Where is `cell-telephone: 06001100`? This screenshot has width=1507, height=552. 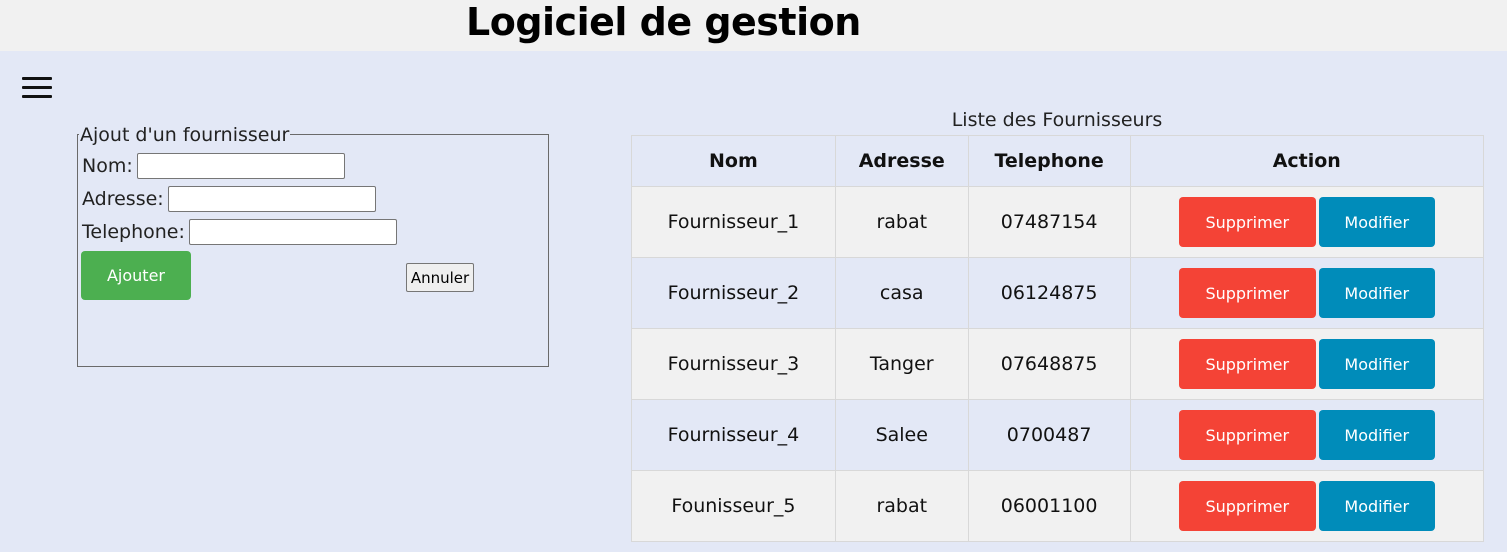 cell-telephone: 06001100 is located at coordinates (1049, 506).